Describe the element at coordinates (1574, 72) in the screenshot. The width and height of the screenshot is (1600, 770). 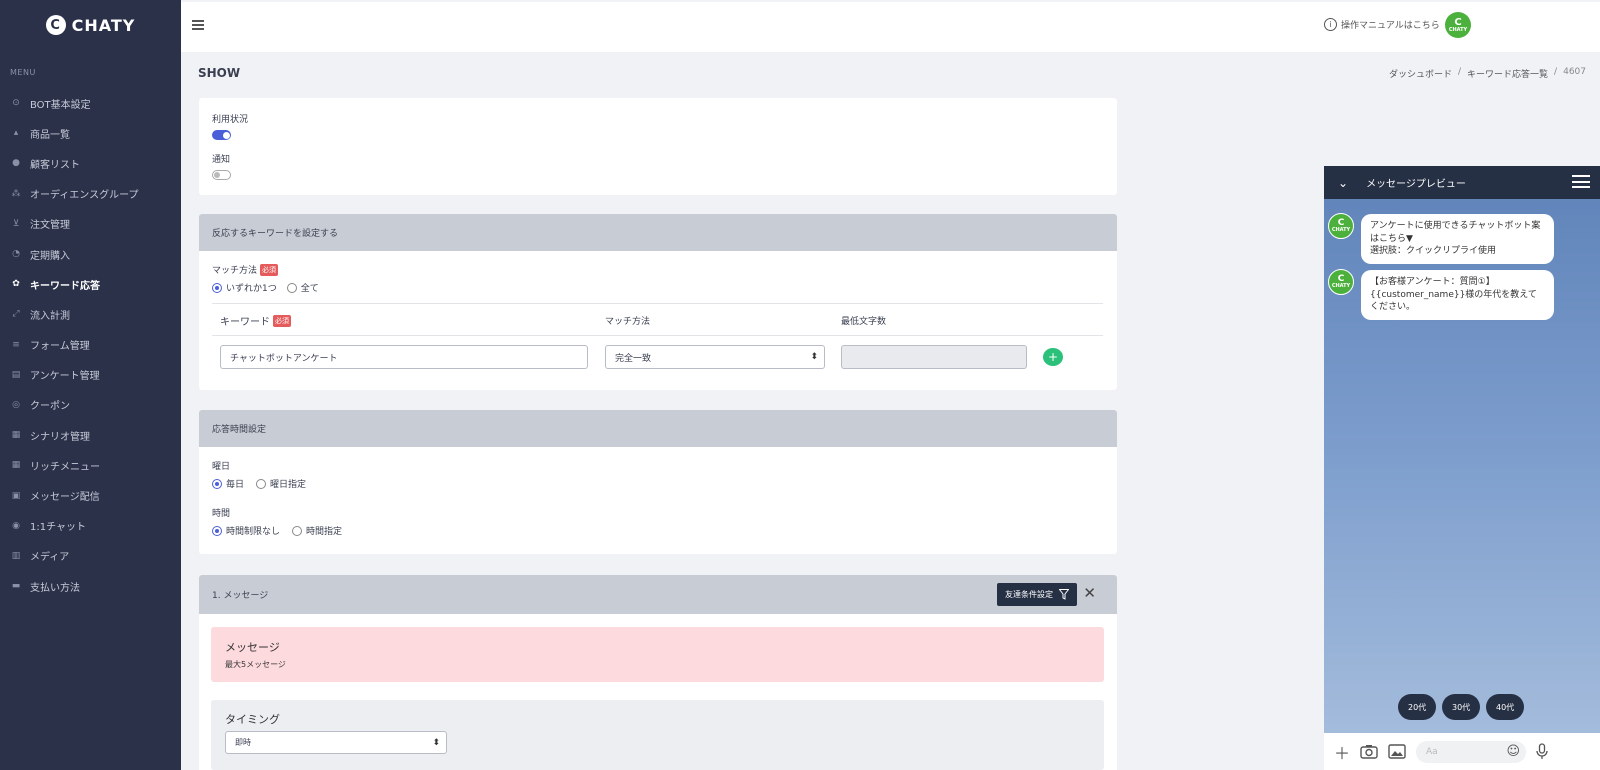
I see `breadcrumb-current: 4607` at that location.